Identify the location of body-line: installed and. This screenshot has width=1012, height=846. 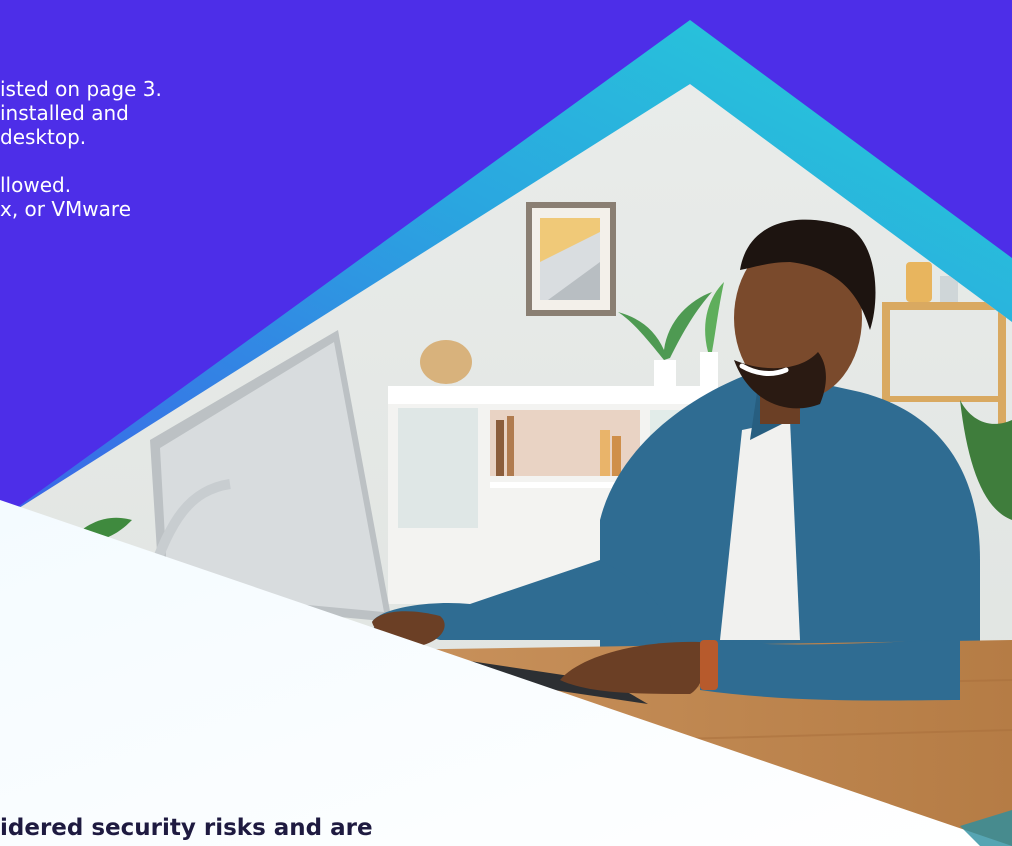
(64, 113).